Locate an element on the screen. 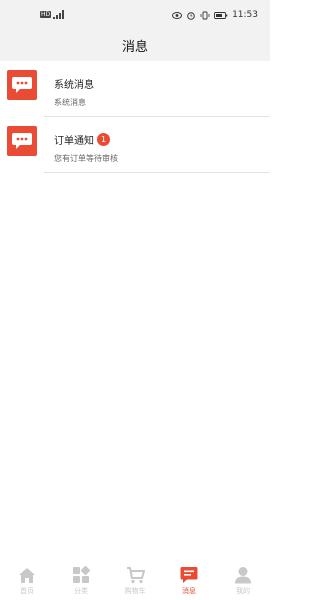  tab-home: 首页 is located at coordinates (27, 580).